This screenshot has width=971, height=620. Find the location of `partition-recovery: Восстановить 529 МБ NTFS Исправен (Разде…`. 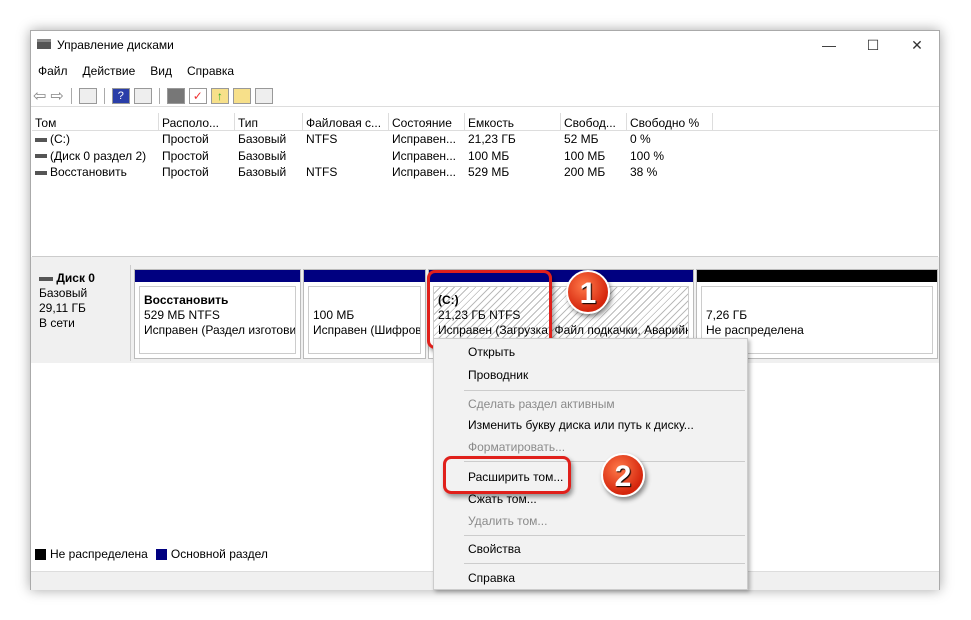

partition-recovery: Восстановить 529 МБ NTFS Исправен (Разде… is located at coordinates (217, 314).